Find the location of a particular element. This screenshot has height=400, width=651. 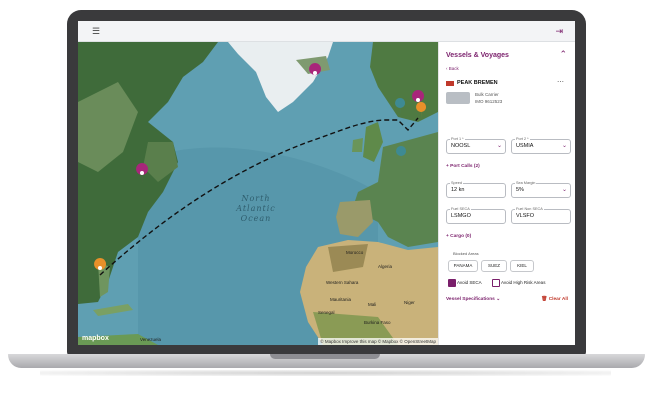

sea-margin-label: Sea Margin is located at coordinates (526, 183).